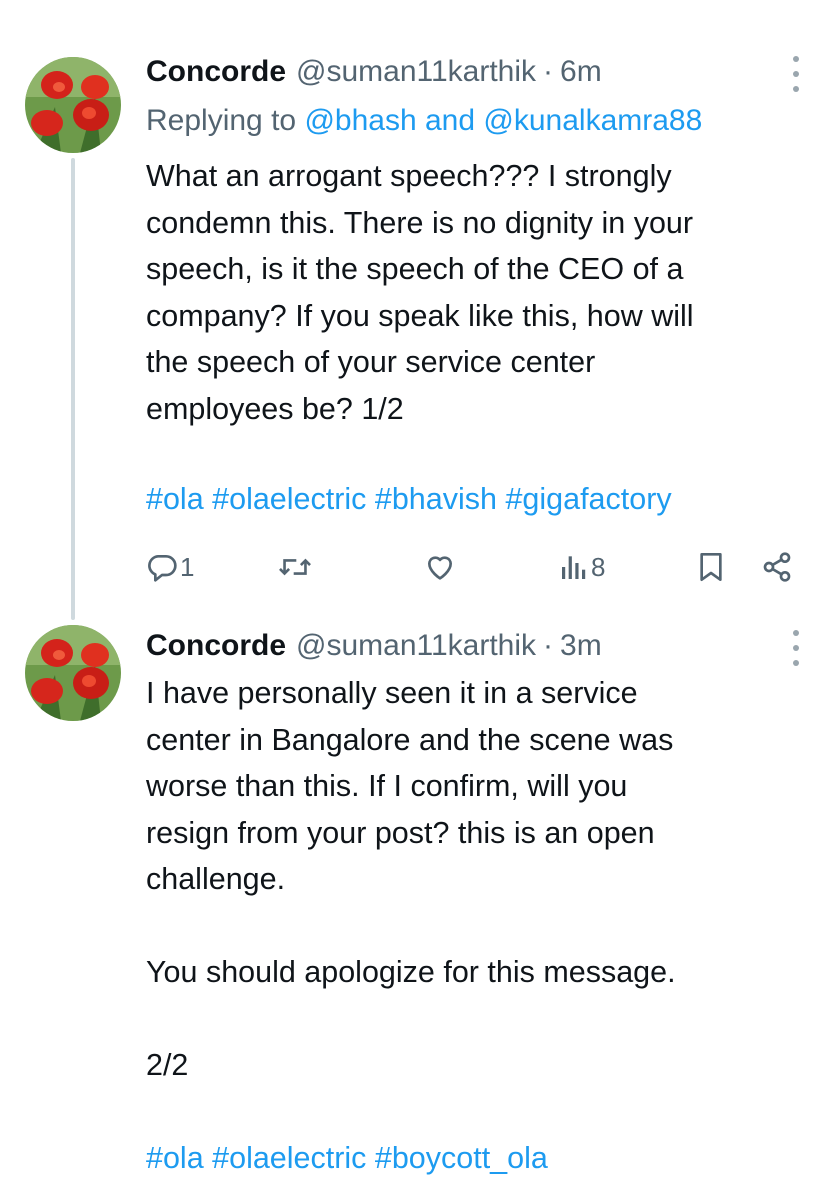  I want to click on timestamp: 3m, so click(581, 646).